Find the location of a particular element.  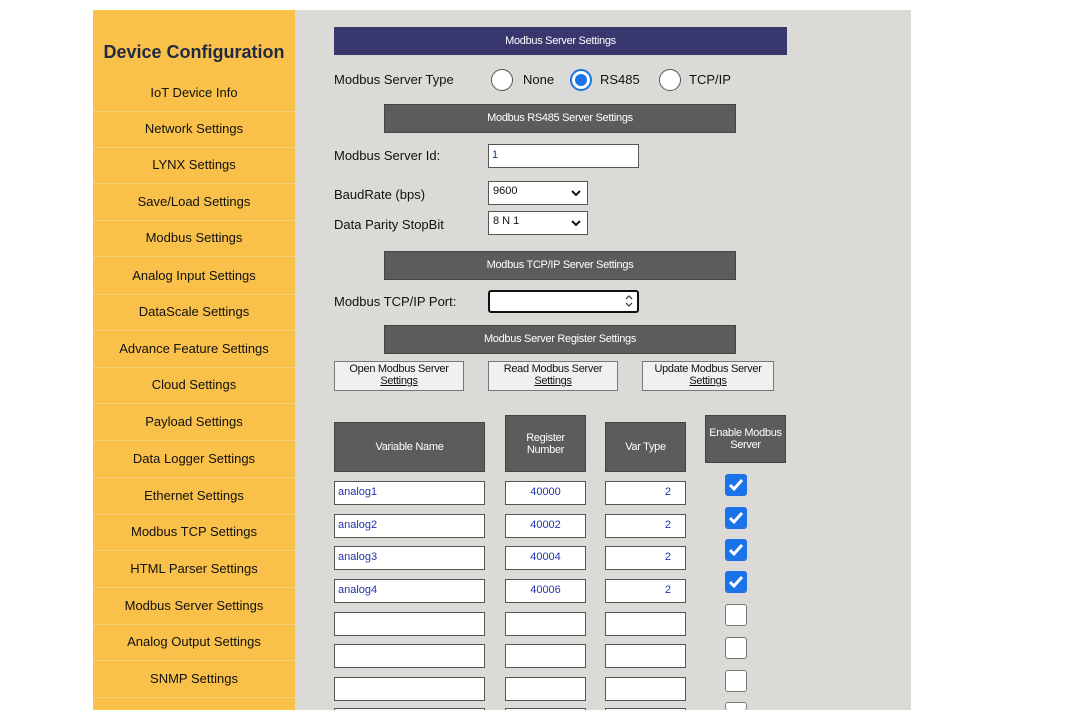

sidebar-item-iot-device-info: IoT Device Info is located at coordinates (194, 93).